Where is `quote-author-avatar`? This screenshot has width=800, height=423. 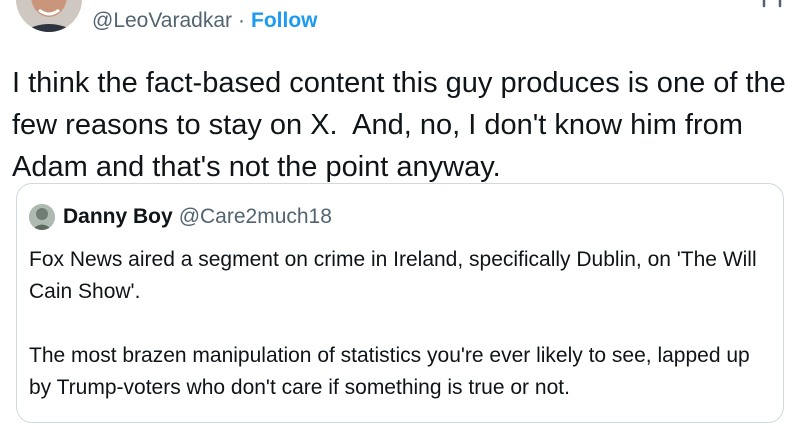 quote-author-avatar is located at coordinates (42, 217).